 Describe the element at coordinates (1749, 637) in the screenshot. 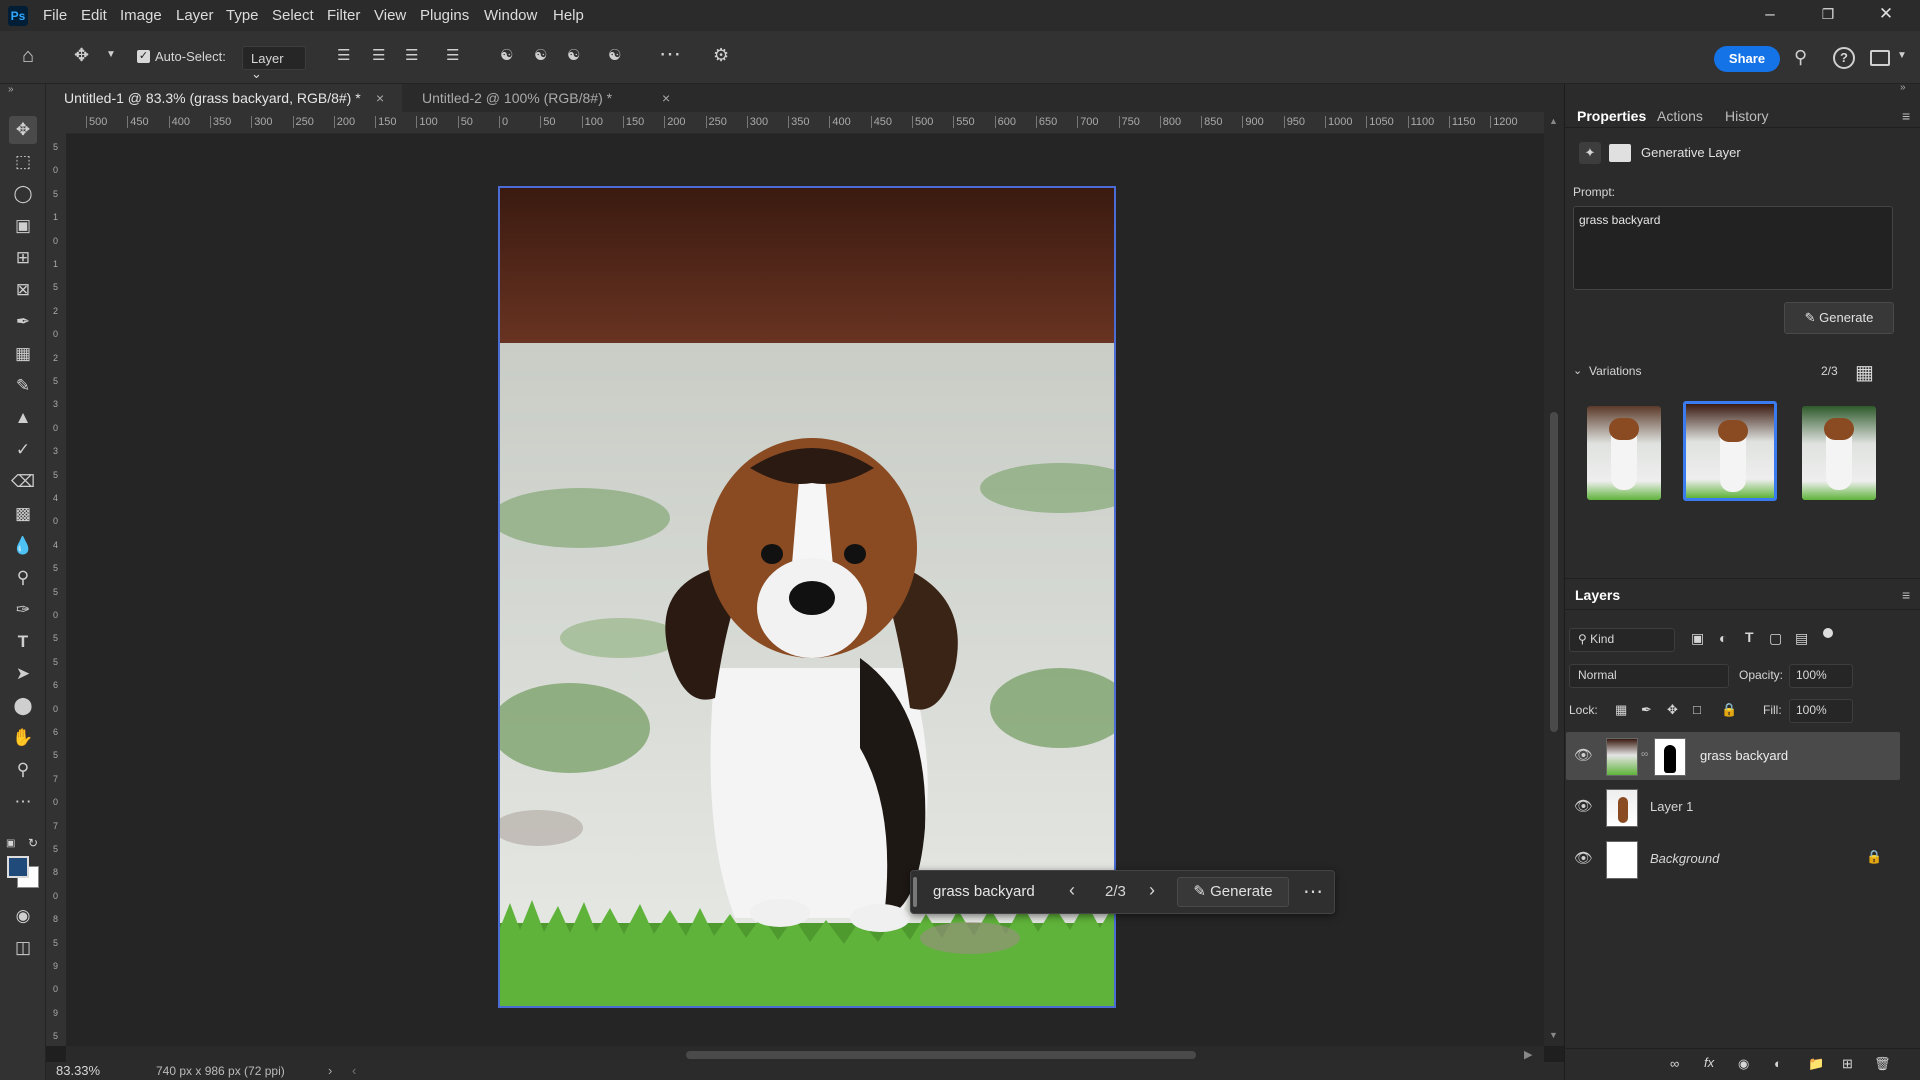

I see `filter-type-icon: T` at that location.